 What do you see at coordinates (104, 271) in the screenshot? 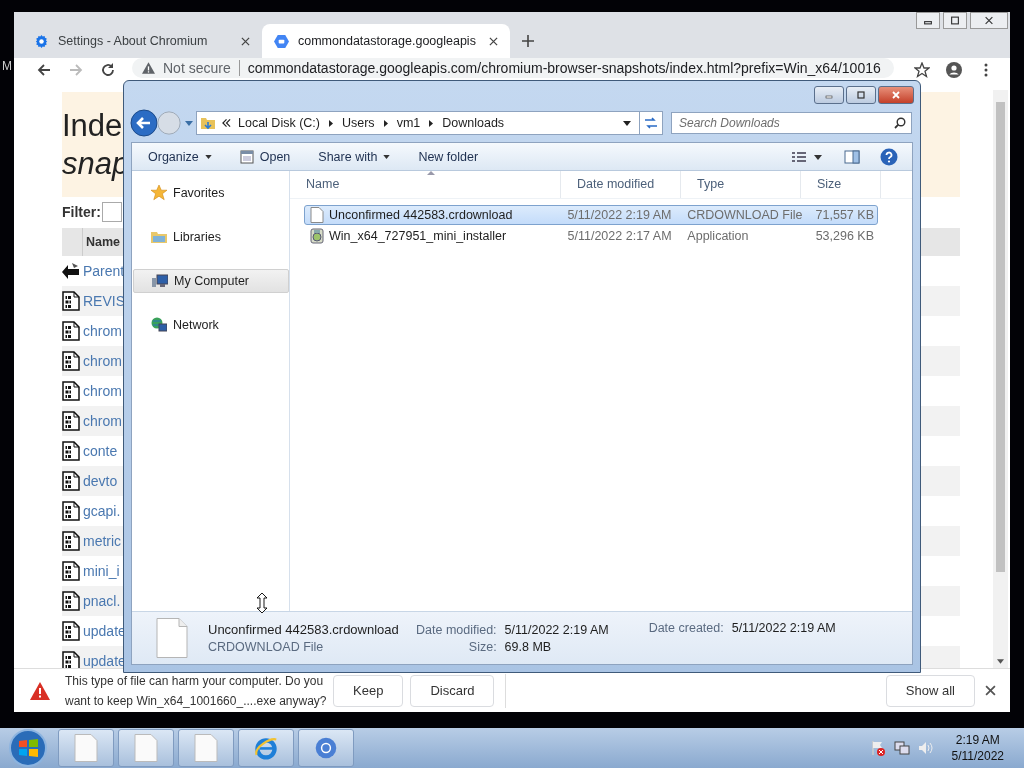
I see `file-link: Parent` at bounding box center [104, 271].